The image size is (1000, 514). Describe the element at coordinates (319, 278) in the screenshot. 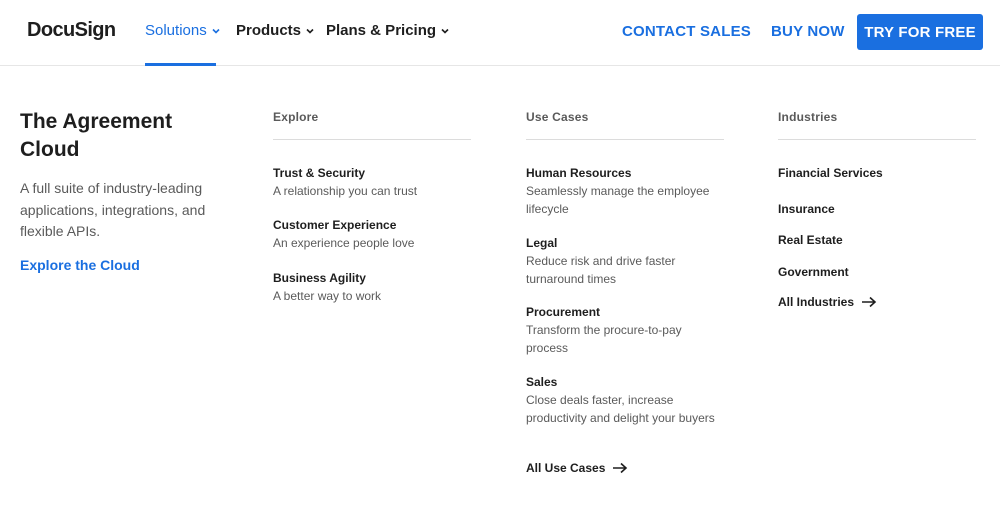

I see `menu-item-title: Business Agility` at that location.